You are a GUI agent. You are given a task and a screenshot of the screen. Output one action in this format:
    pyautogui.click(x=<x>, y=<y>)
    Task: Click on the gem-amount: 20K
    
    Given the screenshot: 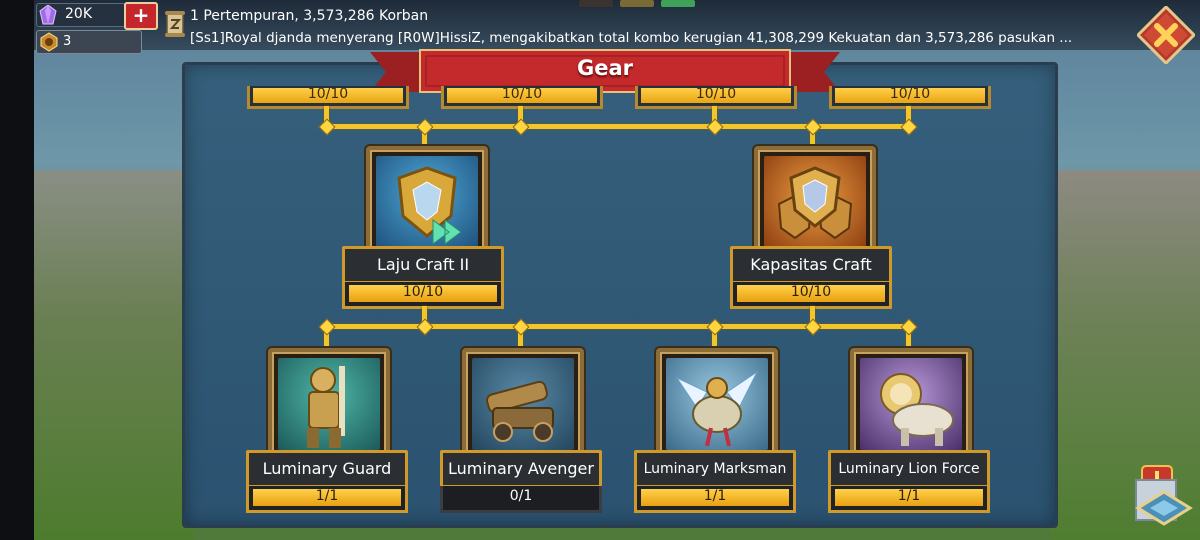 What is the action you would take?
    pyautogui.click(x=78, y=14)
    